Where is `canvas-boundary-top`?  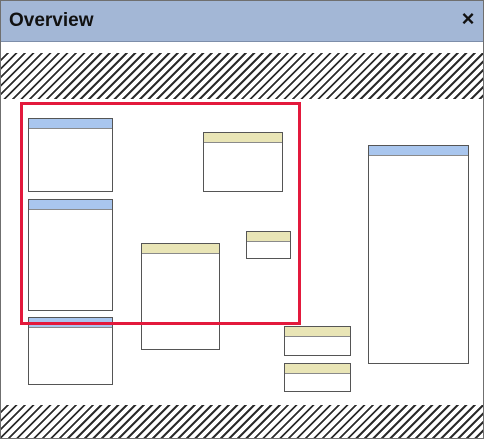
canvas-boundary-top is located at coordinates (242, 76).